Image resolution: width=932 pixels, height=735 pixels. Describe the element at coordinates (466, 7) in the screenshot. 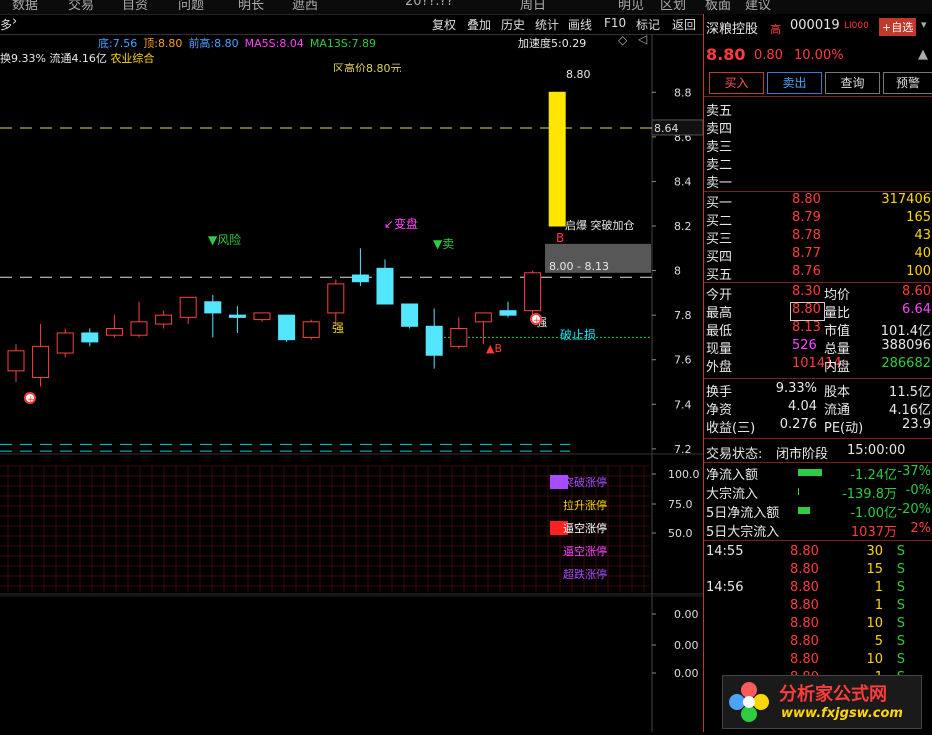

I see `top-menu-bar: 数据 交易 自资 问题 明长 遮西 20??.?? 周日 明见 区划 板面 建议` at that location.